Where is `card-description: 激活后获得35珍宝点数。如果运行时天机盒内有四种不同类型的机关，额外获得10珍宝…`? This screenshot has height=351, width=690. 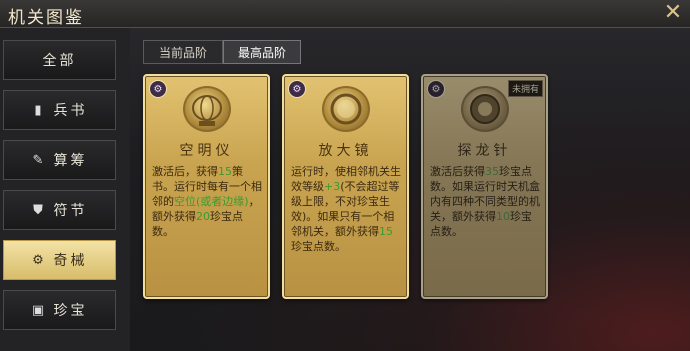 card-description: 激活后获得35珍宝点数。如果运行时天机盒内有四种不同类型的机关，额外获得10珍宝… is located at coordinates (485, 201).